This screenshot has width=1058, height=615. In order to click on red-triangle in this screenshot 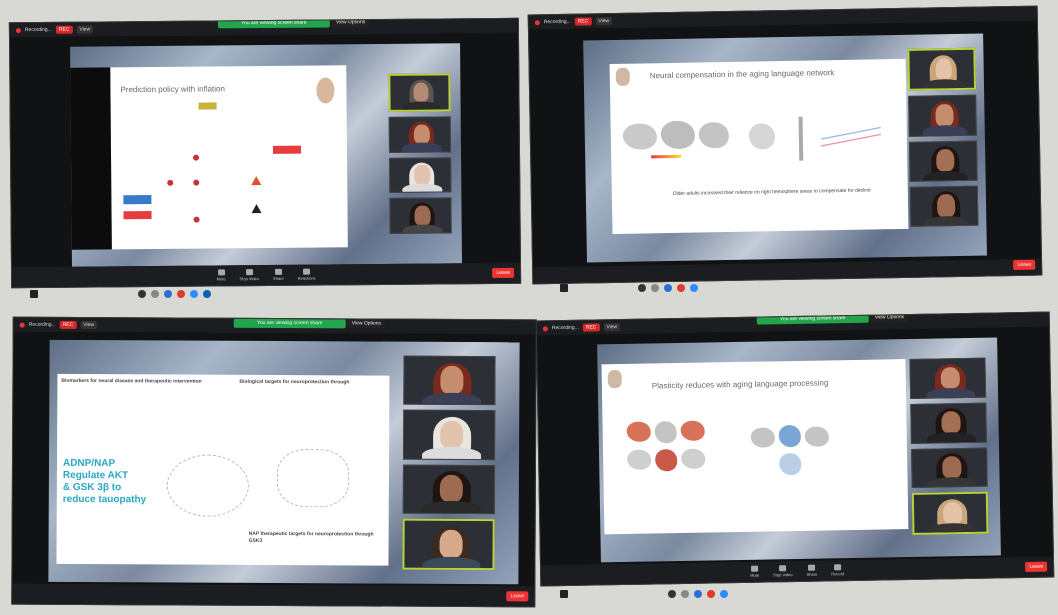, I will do `click(256, 181)`.